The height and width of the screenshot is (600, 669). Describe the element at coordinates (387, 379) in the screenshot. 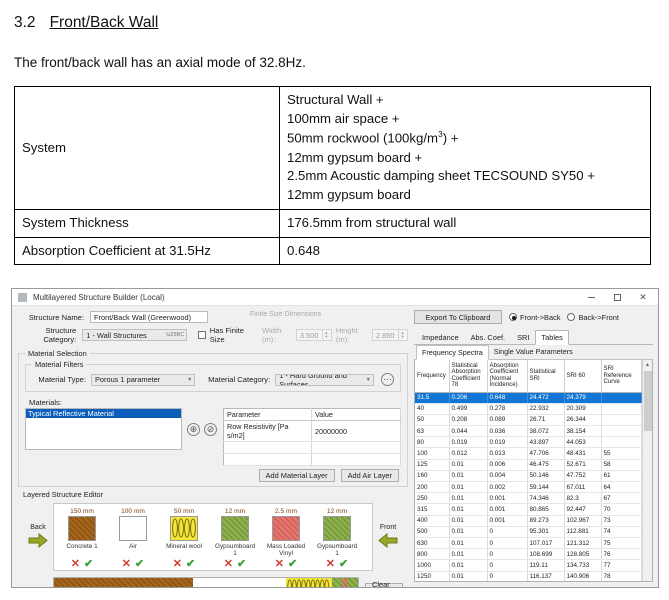

I see `more-options-icon: ⋯` at that location.